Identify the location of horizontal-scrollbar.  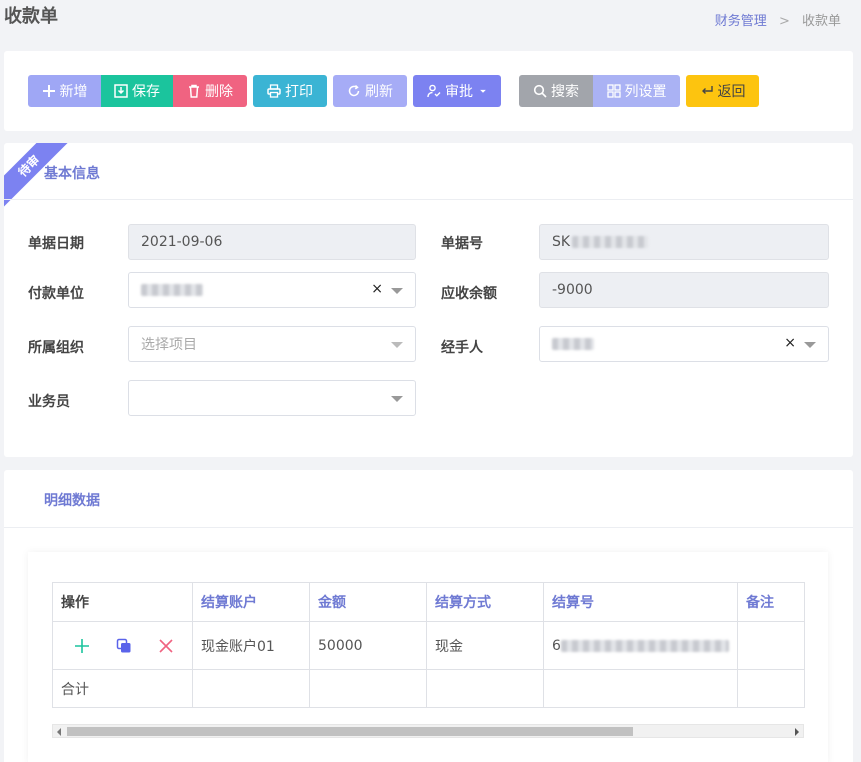
(428, 731).